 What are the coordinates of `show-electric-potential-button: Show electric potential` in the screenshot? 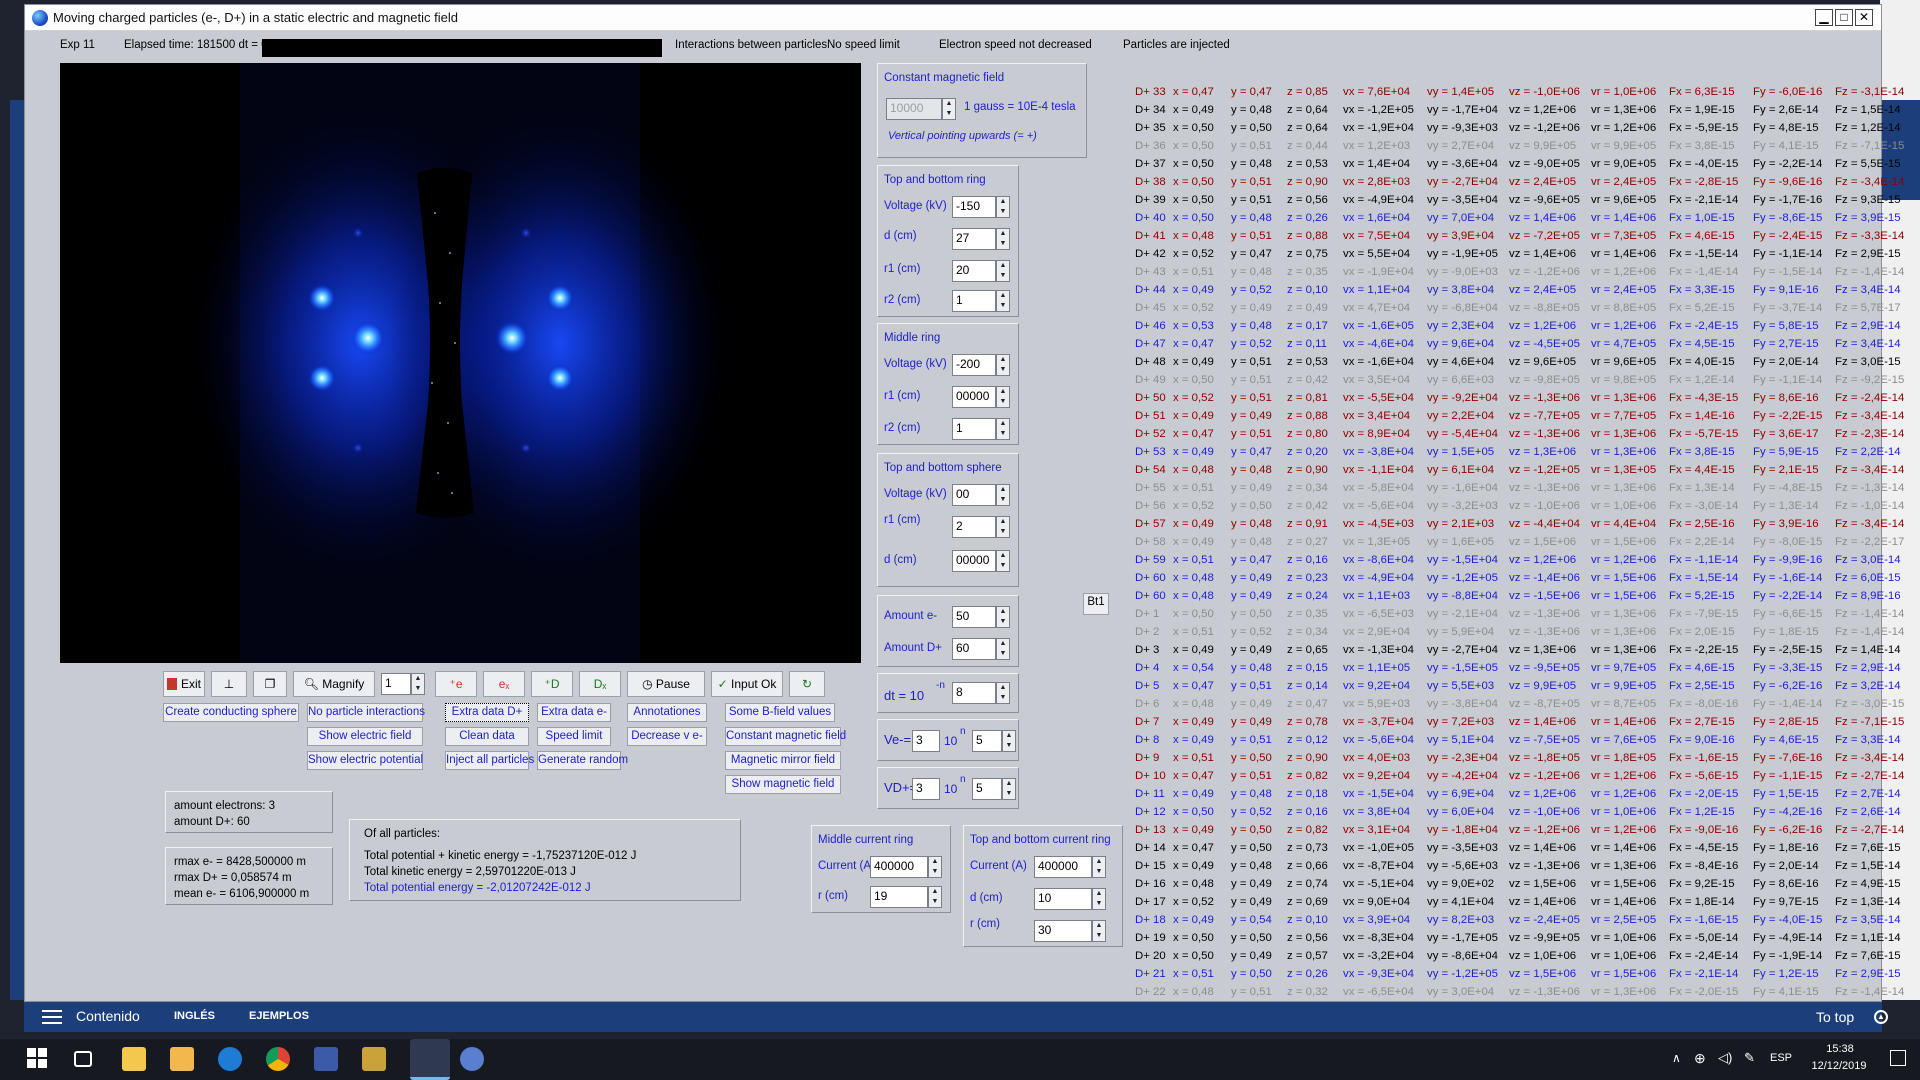 It's located at (365, 760).